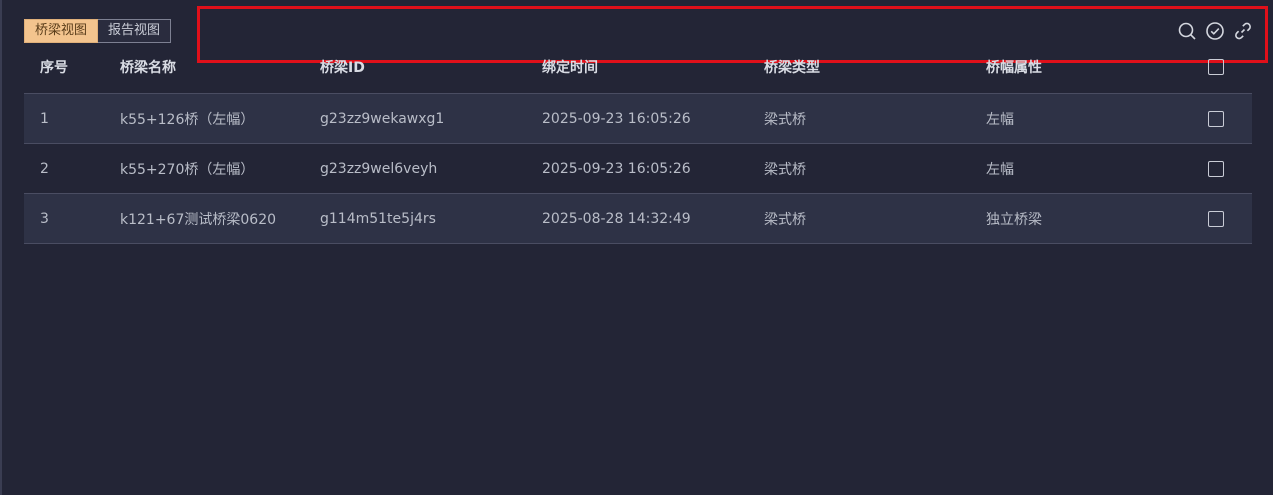  I want to click on toolbar, so click(1215, 31).